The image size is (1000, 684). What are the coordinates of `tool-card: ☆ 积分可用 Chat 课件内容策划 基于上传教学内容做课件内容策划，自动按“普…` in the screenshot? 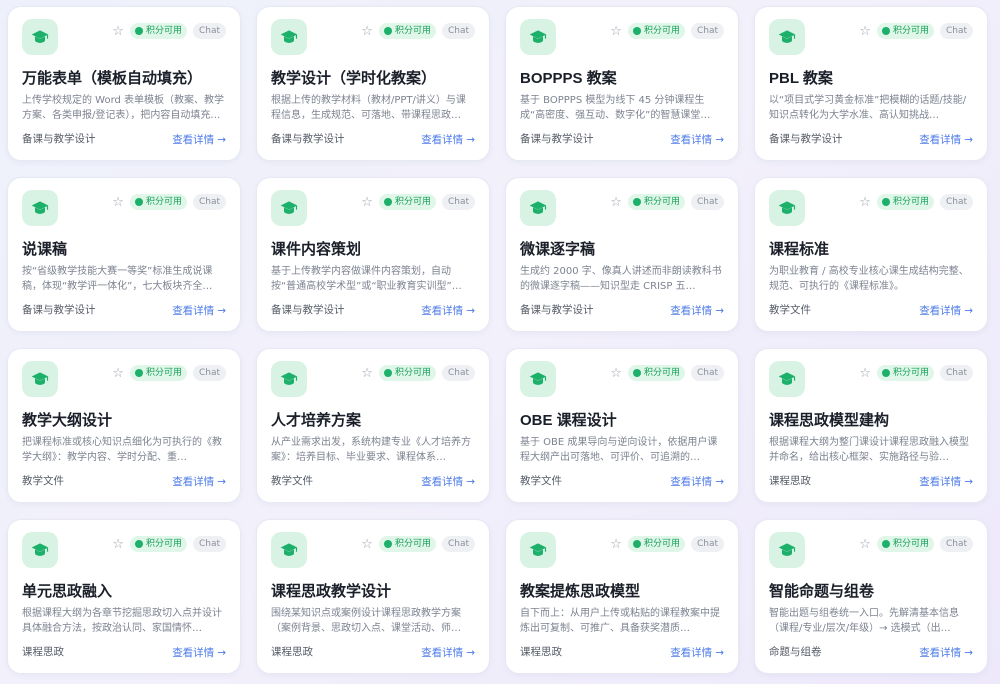 It's located at (373, 254).